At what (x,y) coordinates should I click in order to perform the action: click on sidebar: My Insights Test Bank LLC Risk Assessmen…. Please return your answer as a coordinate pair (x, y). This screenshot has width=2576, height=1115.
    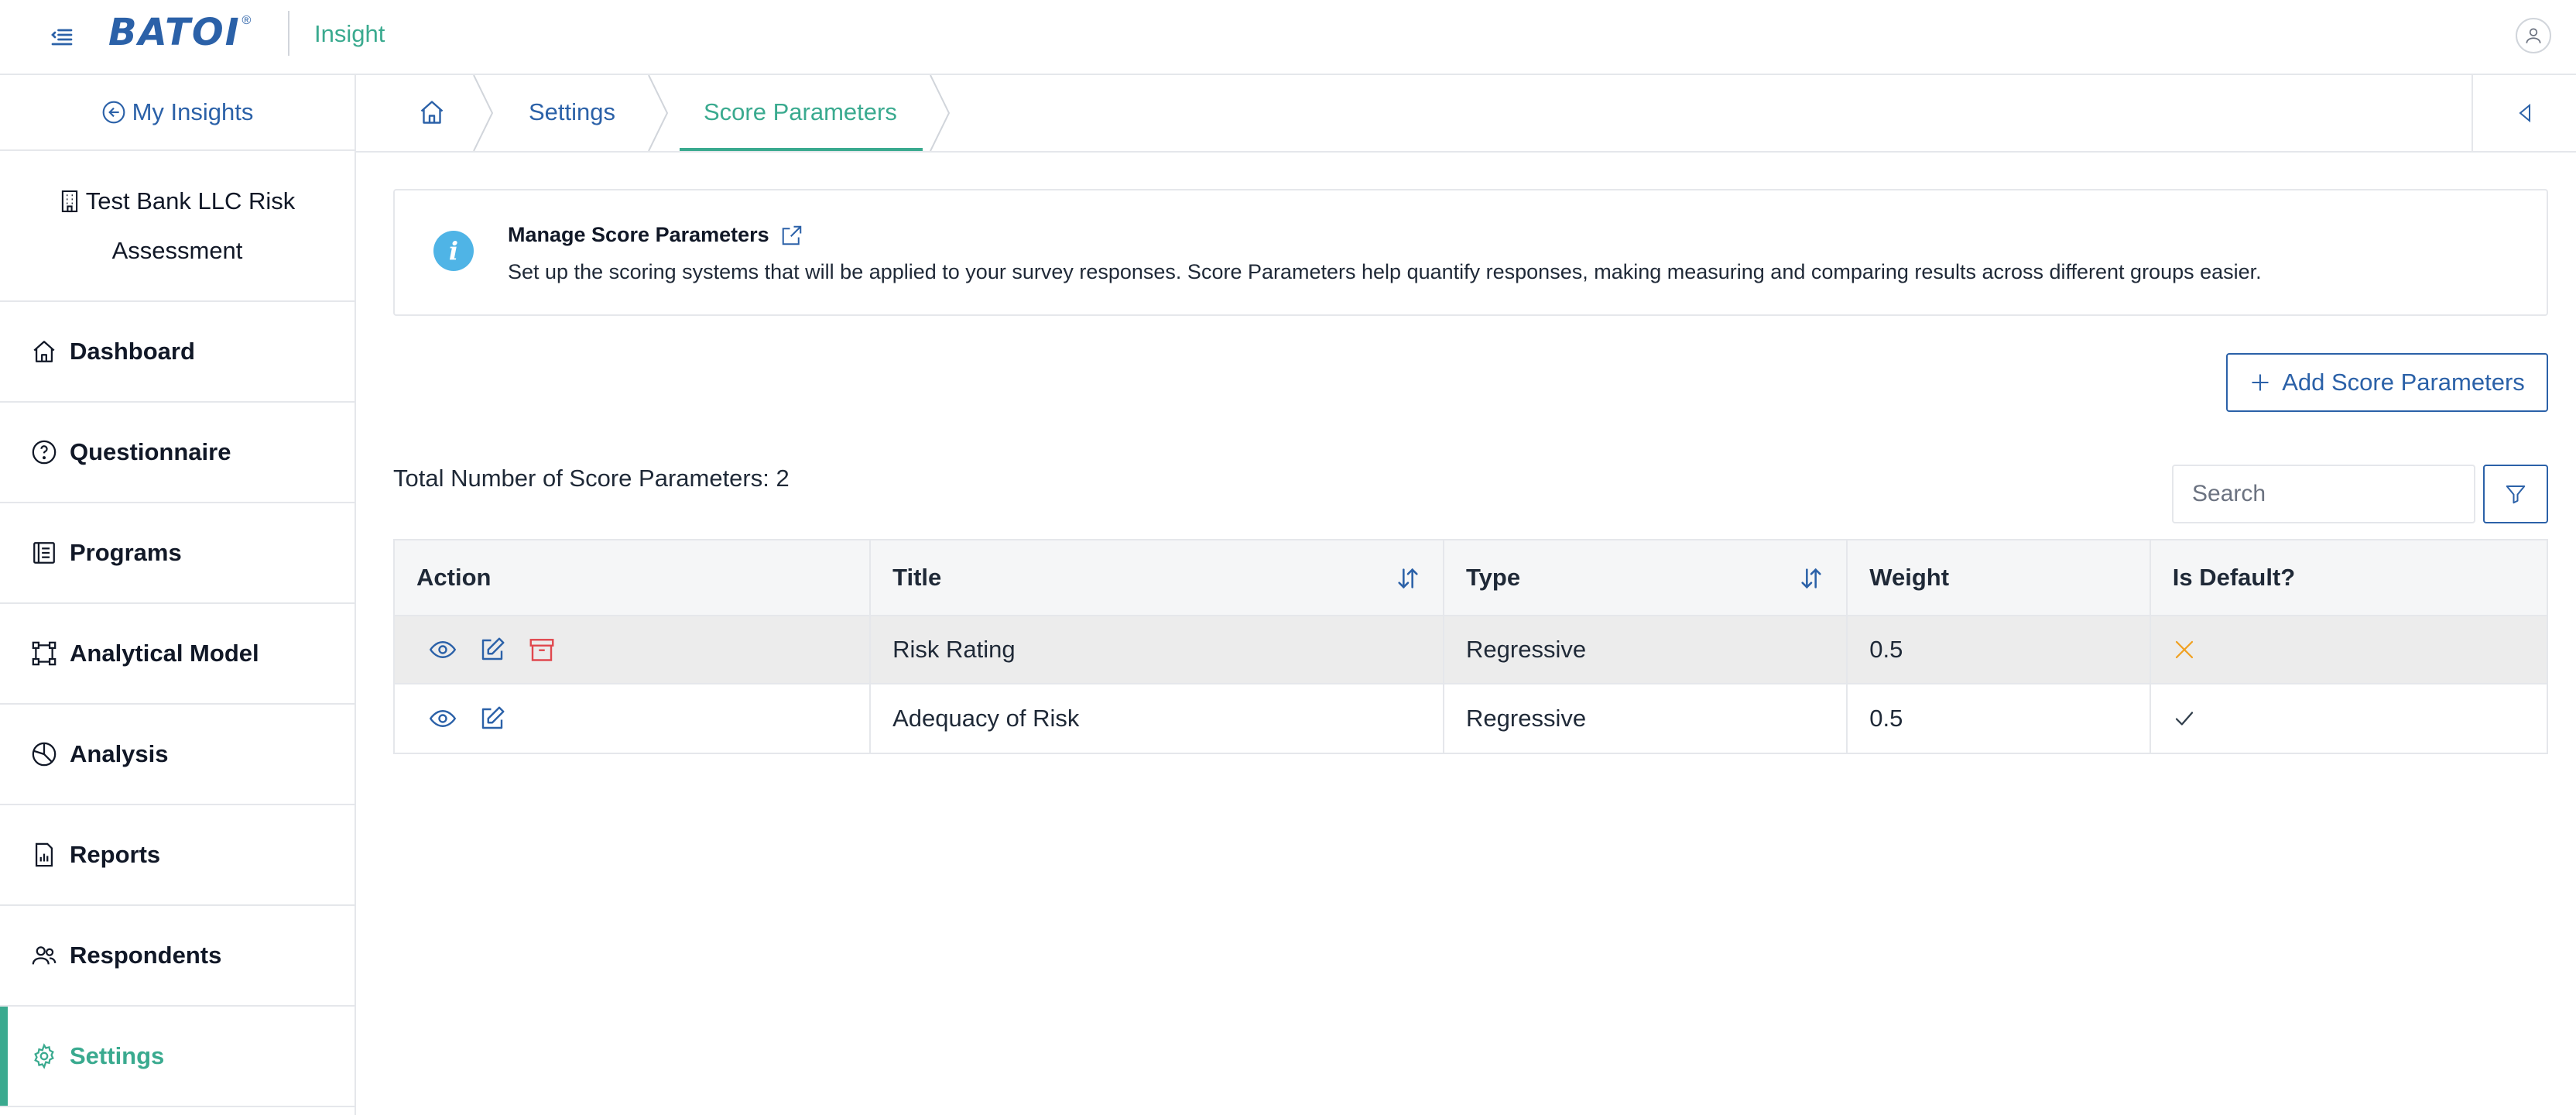
    Looking at the image, I should click on (178, 595).